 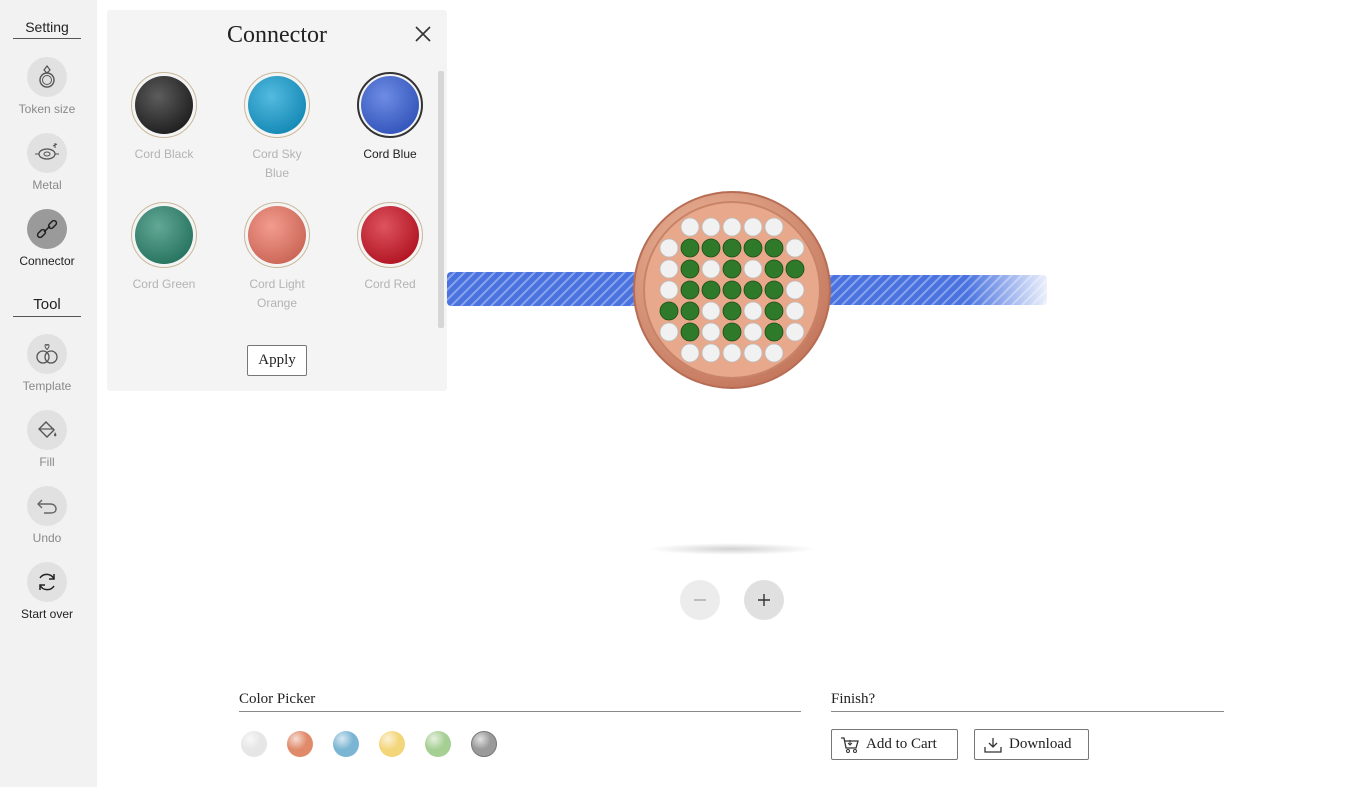 I want to click on sidebar-item-template: Template, so click(x=47, y=363).